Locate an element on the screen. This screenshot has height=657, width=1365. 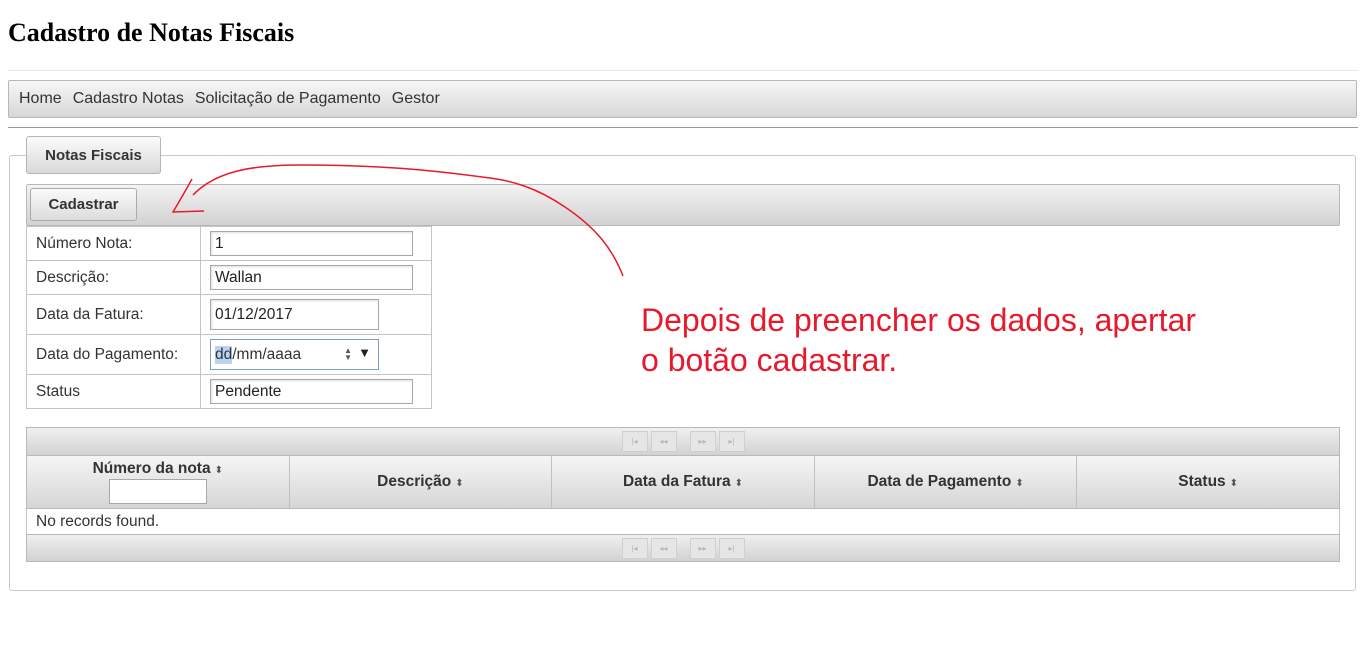
cadastrar-button: Cadastrar is located at coordinates (83, 204).